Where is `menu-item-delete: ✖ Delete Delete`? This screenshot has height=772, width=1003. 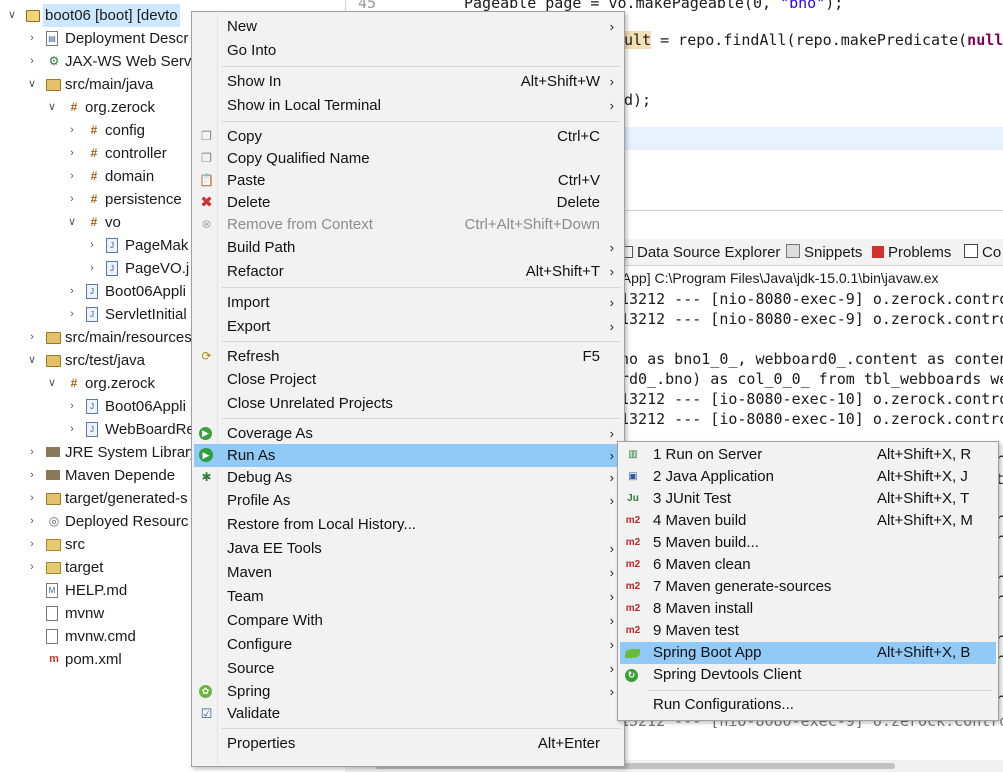
menu-item-delete: ✖ Delete Delete is located at coordinates (408, 202).